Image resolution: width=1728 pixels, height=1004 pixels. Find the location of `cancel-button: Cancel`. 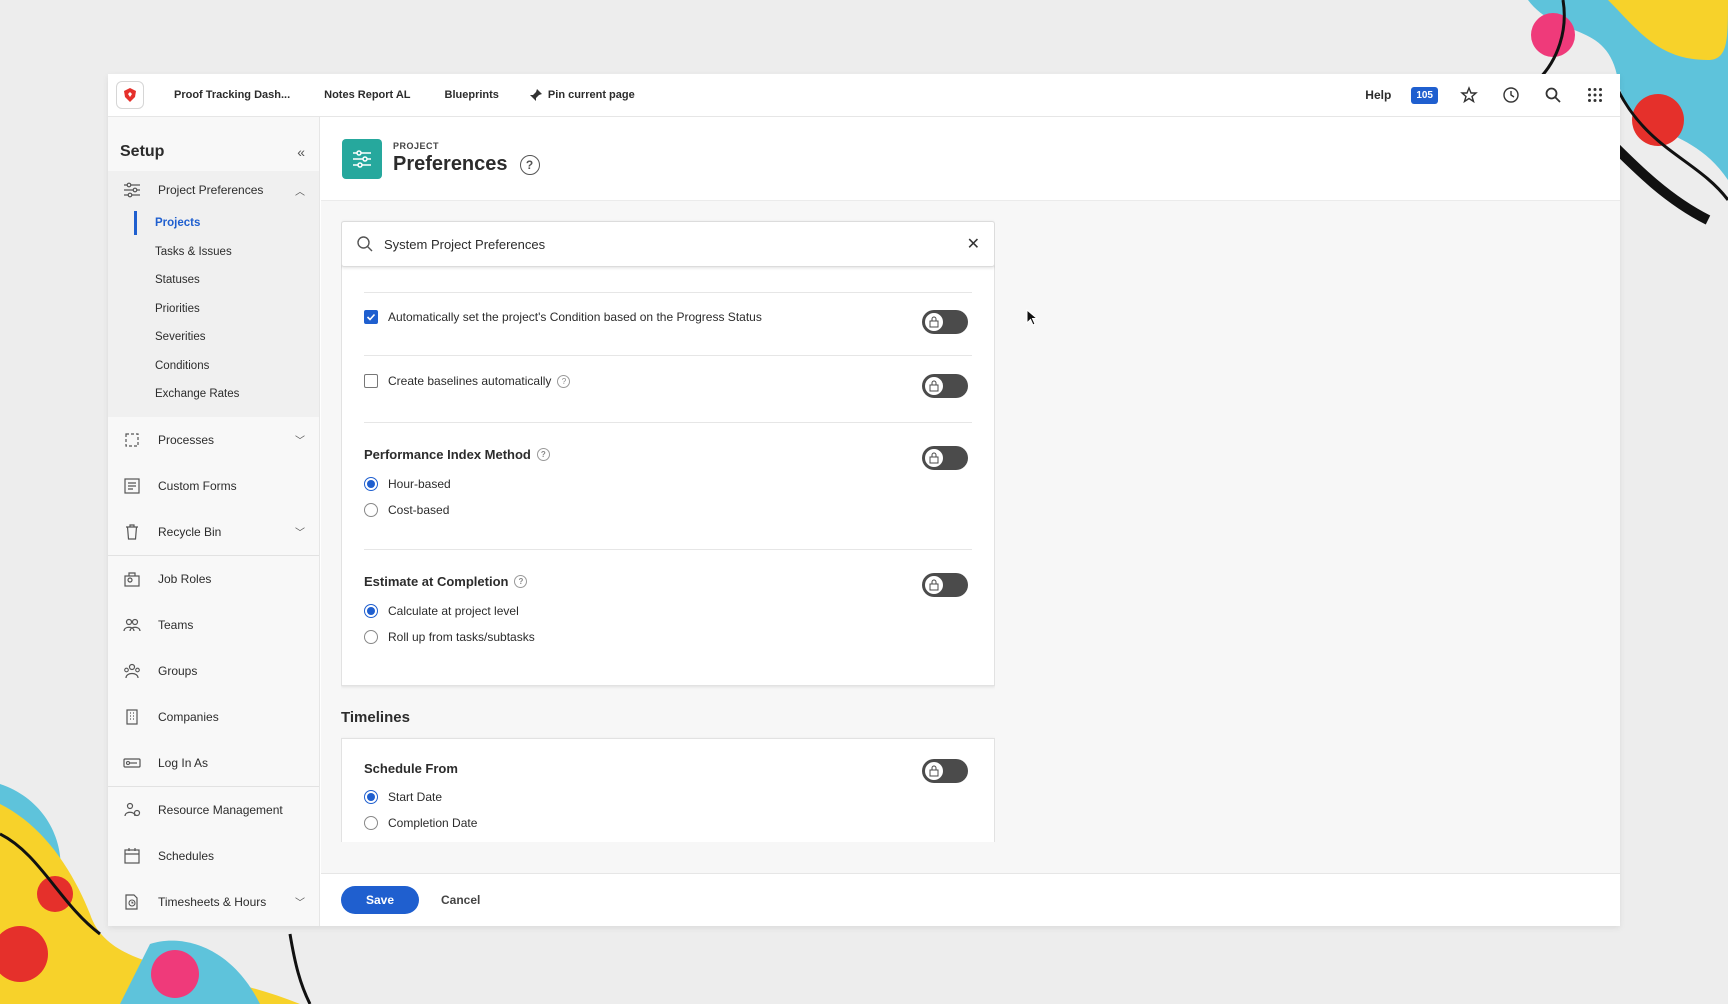

cancel-button: Cancel is located at coordinates (460, 900).